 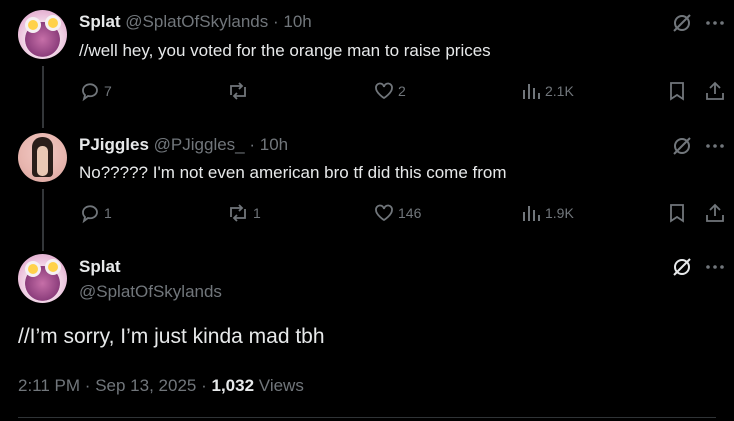 What do you see at coordinates (402, 91) in the screenshot?
I see `like-count: 2` at bounding box center [402, 91].